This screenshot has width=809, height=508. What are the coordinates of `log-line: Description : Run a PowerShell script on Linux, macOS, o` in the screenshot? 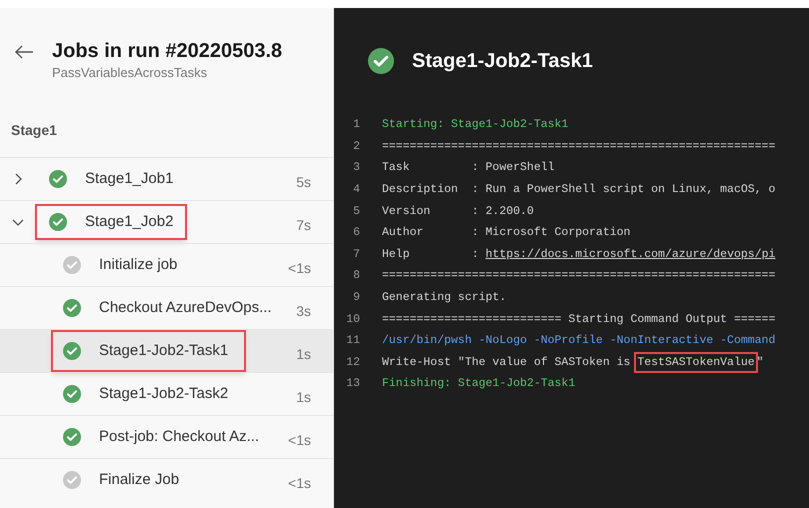 It's located at (579, 190).